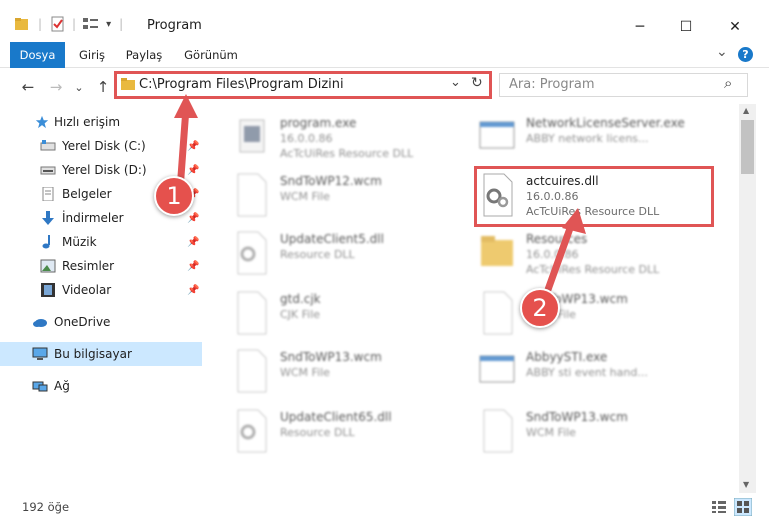 The width and height of the screenshot is (769, 529). What do you see at coordinates (719, 507) in the screenshot?
I see `details-view-icon` at bounding box center [719, 507].